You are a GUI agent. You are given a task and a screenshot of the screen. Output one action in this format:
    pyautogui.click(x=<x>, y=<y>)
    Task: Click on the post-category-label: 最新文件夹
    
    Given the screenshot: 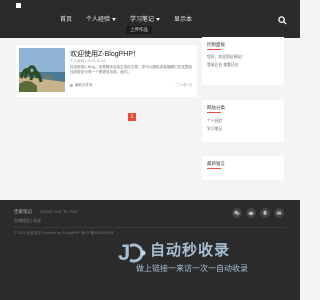 What is the action you would take?
    pyautogui.click(x=84, y=85)
    